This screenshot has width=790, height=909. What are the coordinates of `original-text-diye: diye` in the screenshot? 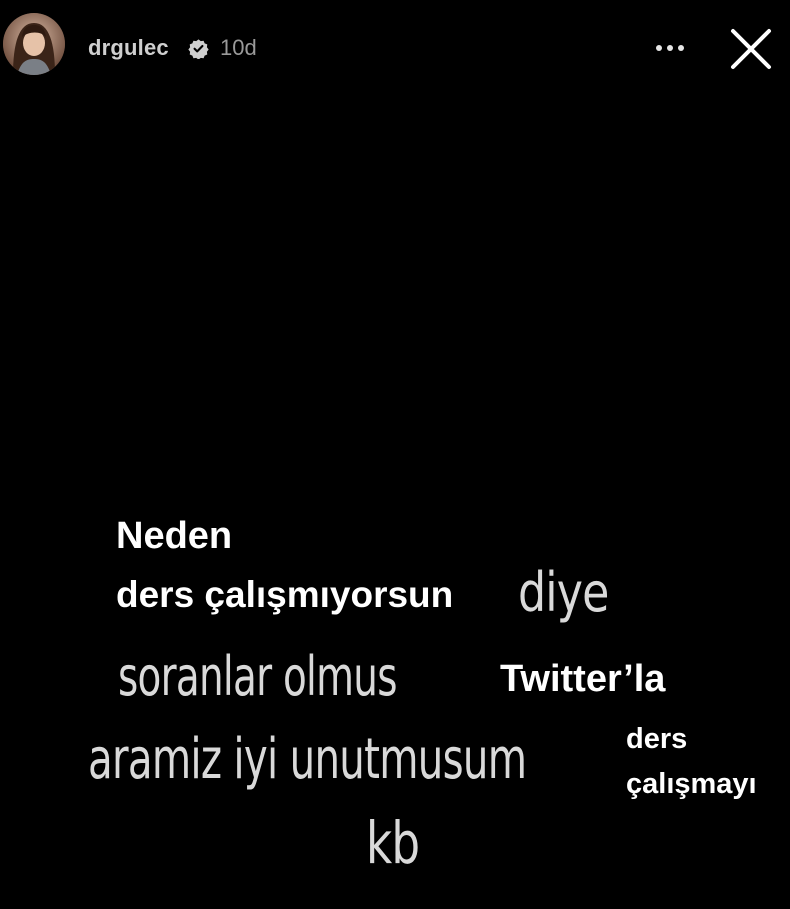 It's located at (563, 592).